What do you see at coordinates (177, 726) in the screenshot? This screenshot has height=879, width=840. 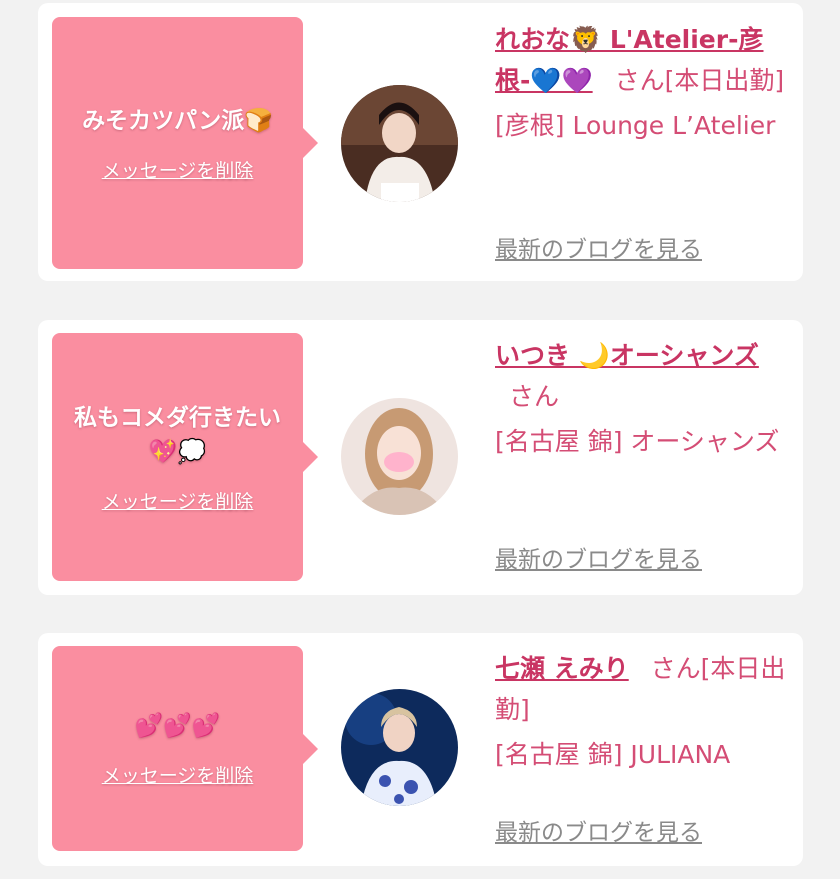 I see `message-text: 💕💕💕` at bounding box center [177, 726].